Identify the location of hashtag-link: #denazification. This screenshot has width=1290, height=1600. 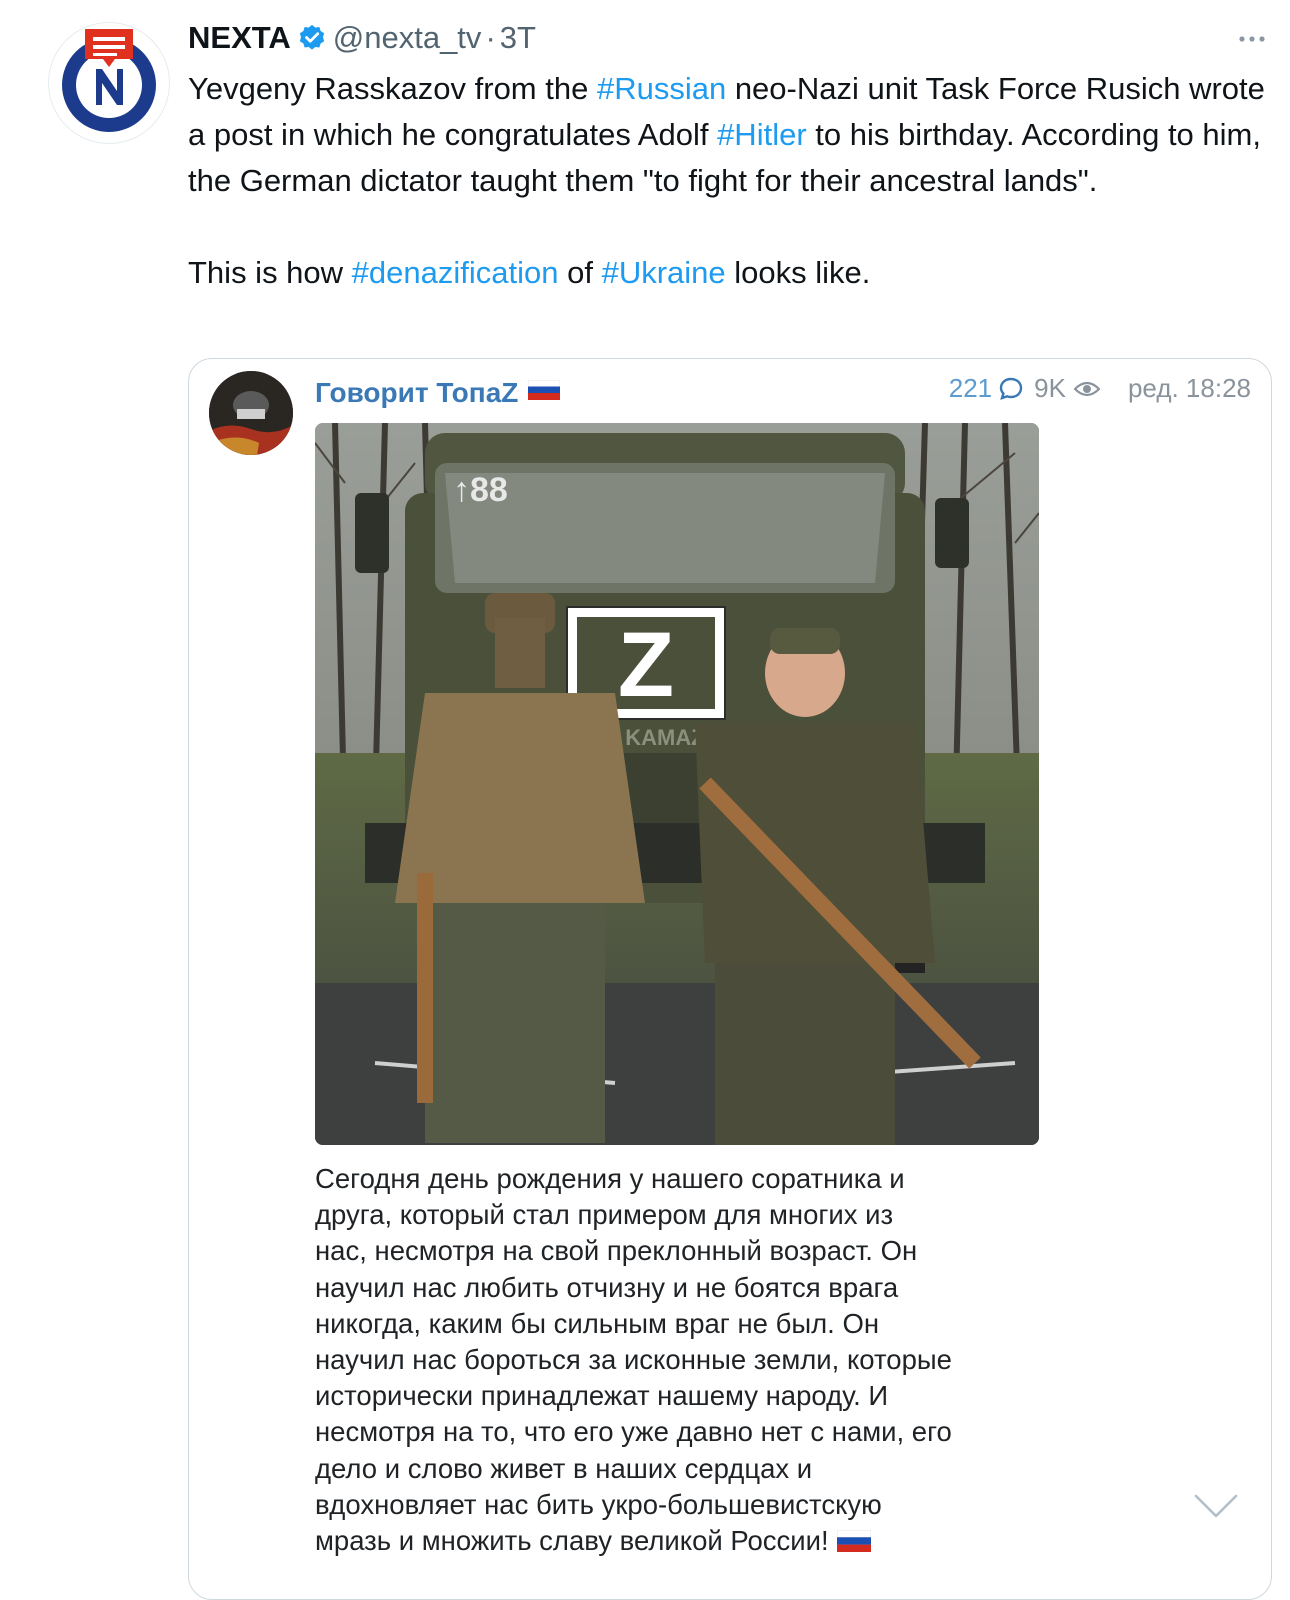
(455, 272).